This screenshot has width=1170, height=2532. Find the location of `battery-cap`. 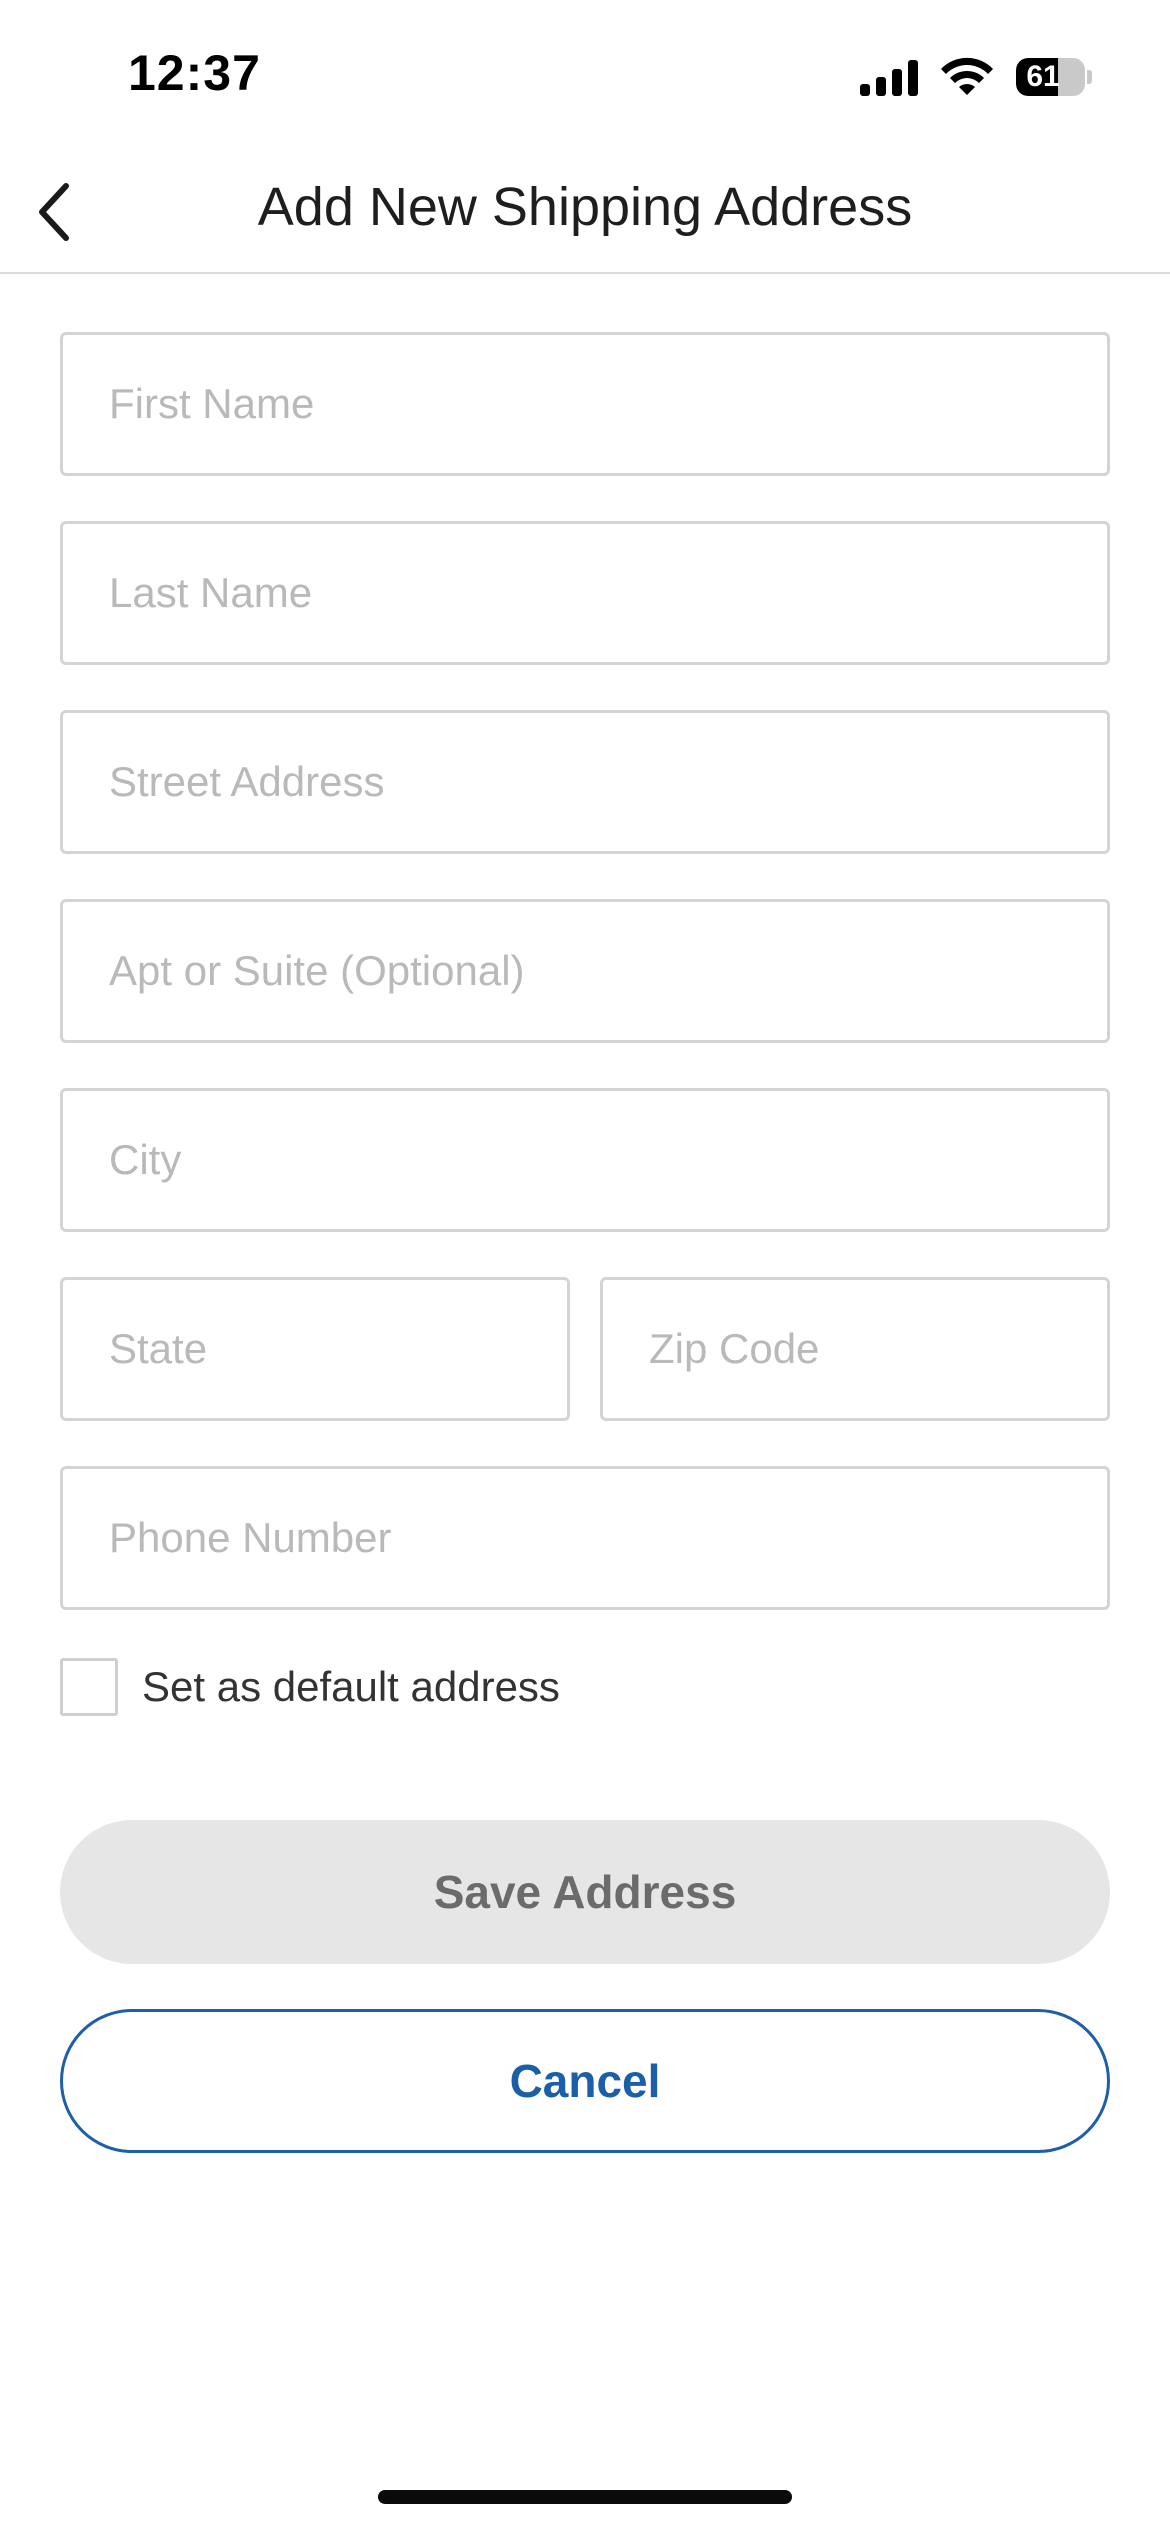

battery-cap is located at coordinates (1089, 77).